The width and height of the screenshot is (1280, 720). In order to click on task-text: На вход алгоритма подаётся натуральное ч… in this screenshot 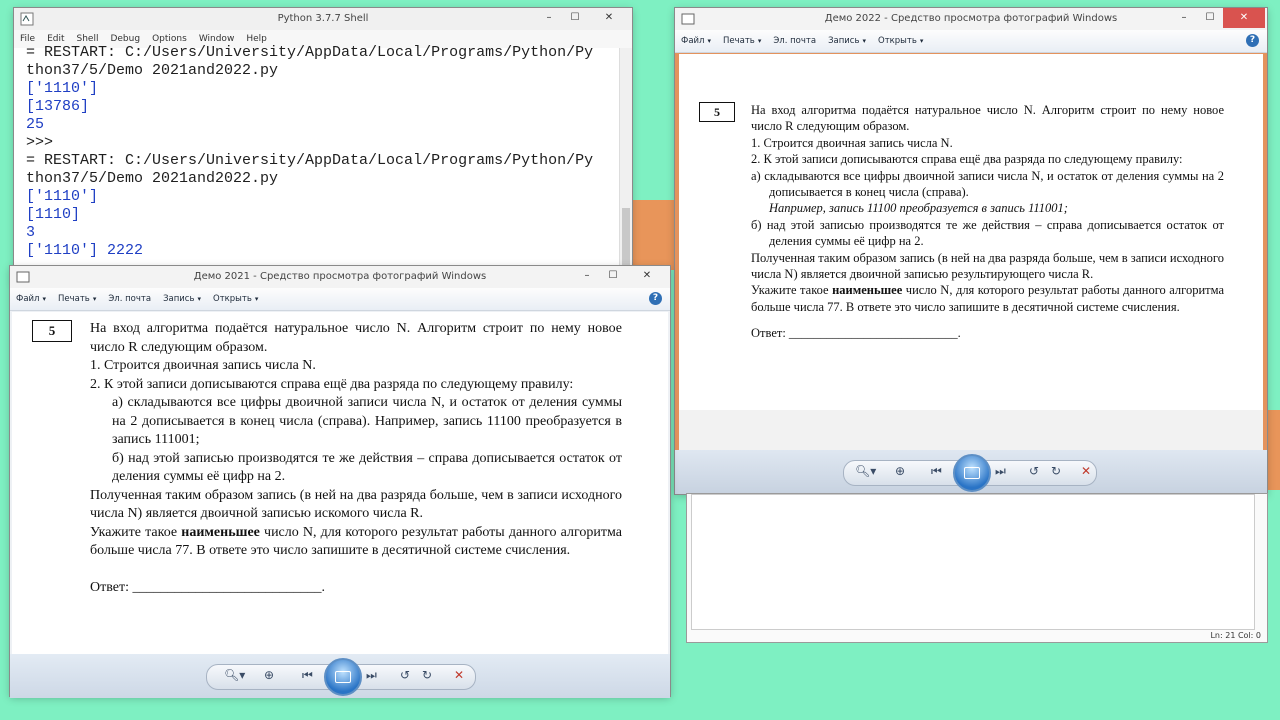, I will do `click(987, 222)`.